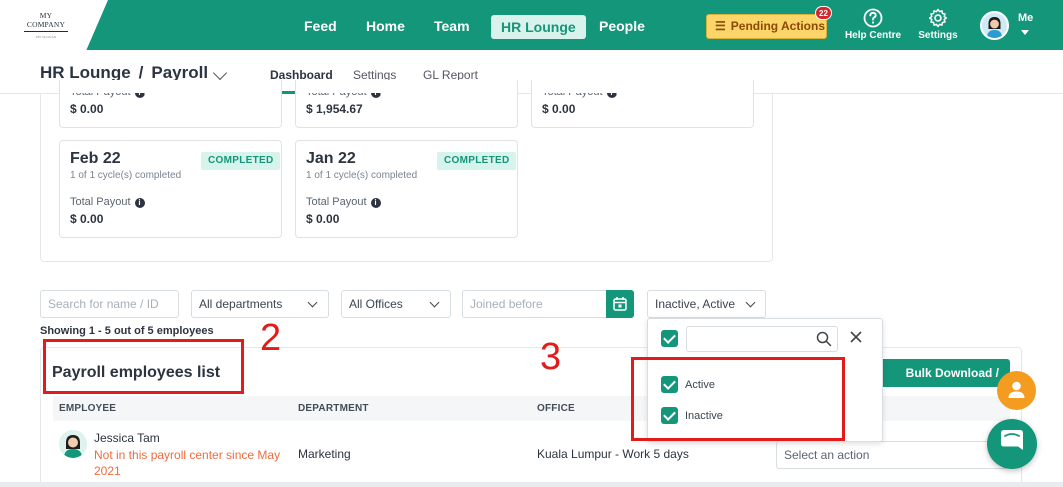  What do you see at coordinates (777, 26) in the screenshot?
I see `pending-actions-label: Pending Actions` at bounding box center [777, 26].